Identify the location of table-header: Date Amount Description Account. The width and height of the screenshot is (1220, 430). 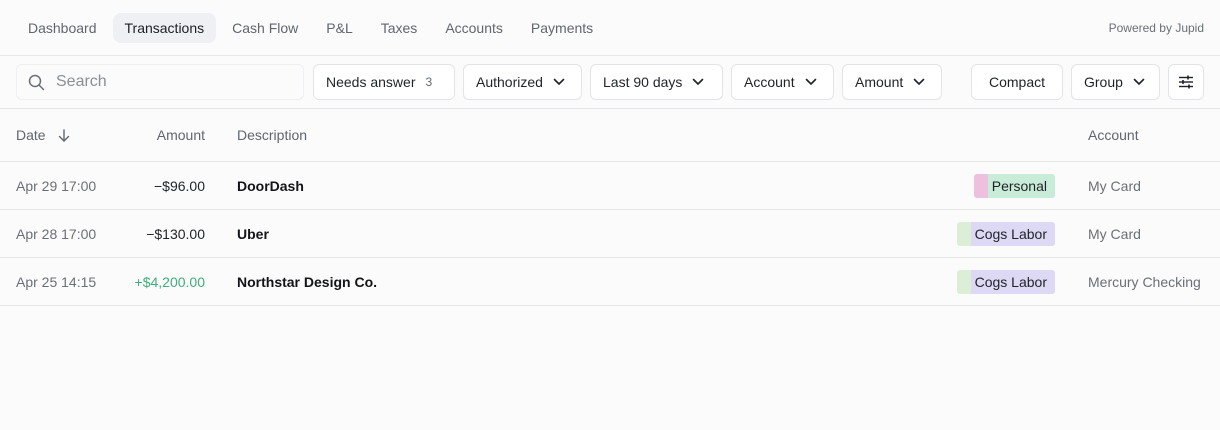
(610, 135).